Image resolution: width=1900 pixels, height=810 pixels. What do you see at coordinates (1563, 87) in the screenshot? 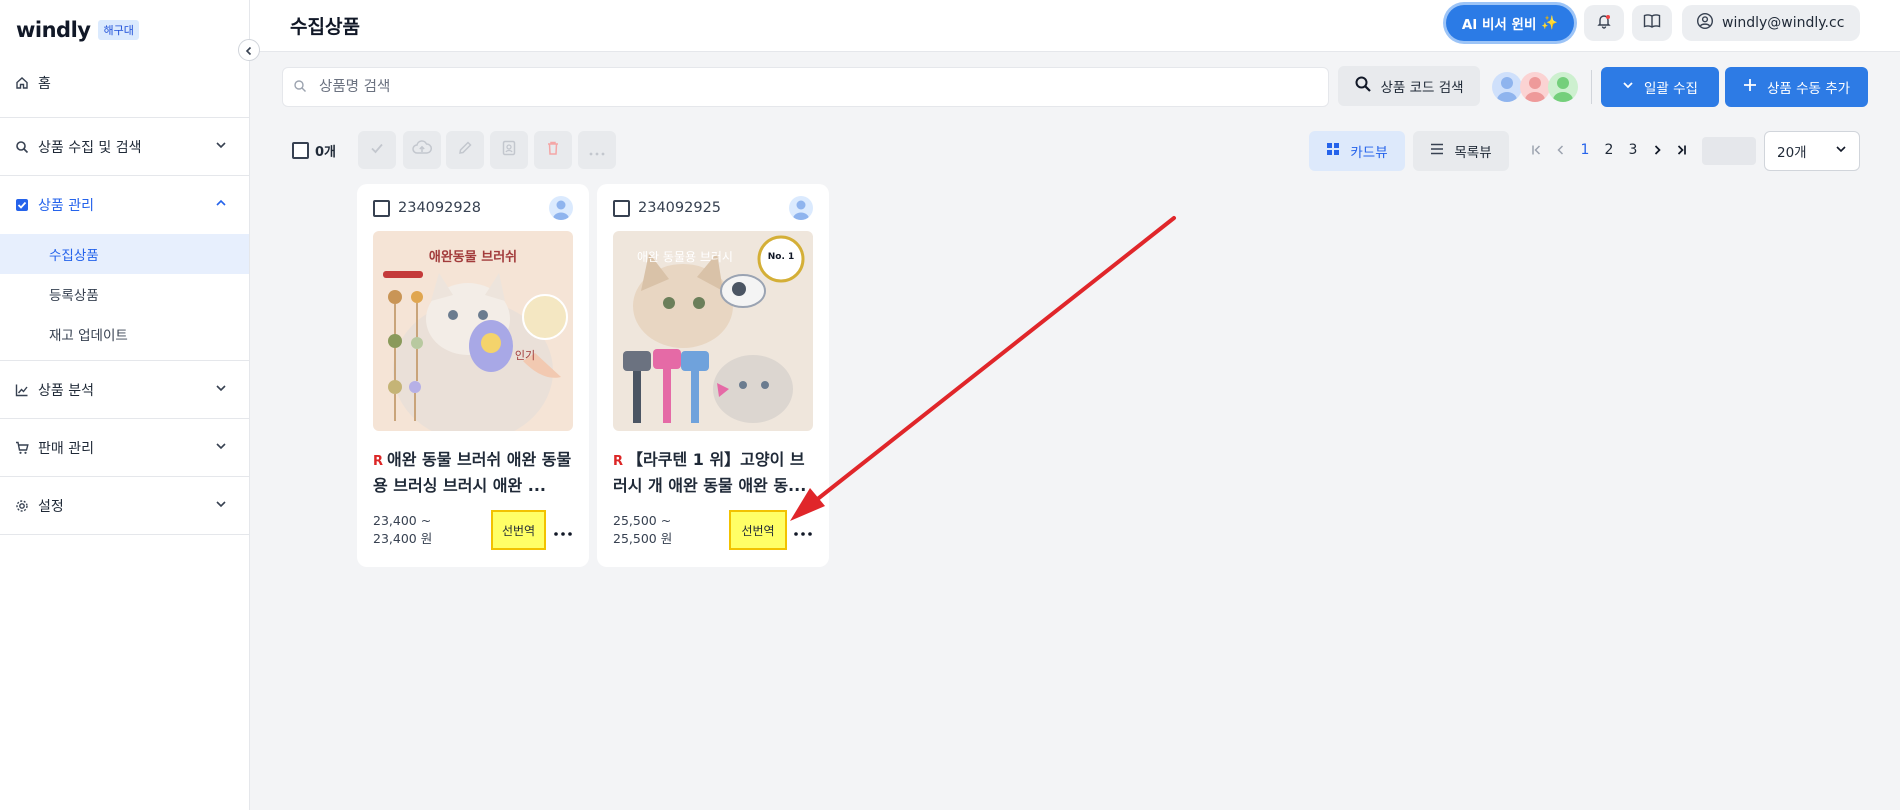
I see `avatar` at bounding box center [1563, 87].